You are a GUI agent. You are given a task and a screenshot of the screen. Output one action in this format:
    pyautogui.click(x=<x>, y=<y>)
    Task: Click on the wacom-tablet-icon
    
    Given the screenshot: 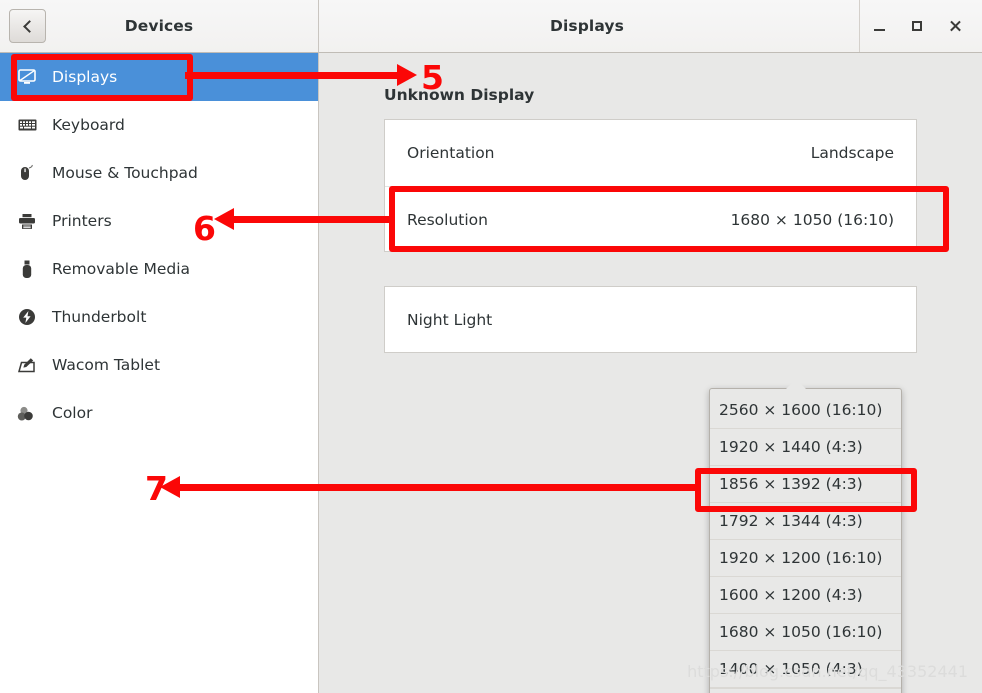 What is the action you would take?
    pyautogui.click(x=27, y=365)
    